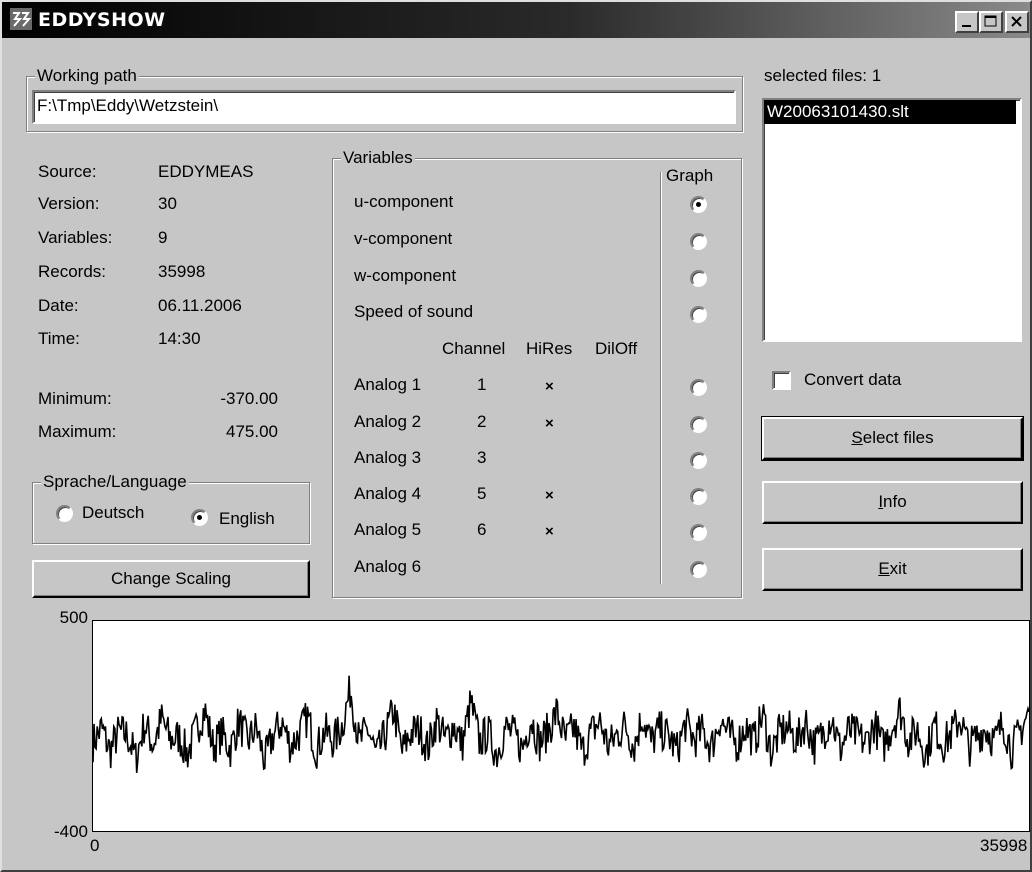  Describe the element at coordinates (69, 203) in the screenshot. I see `info-label: Version:` at that location.